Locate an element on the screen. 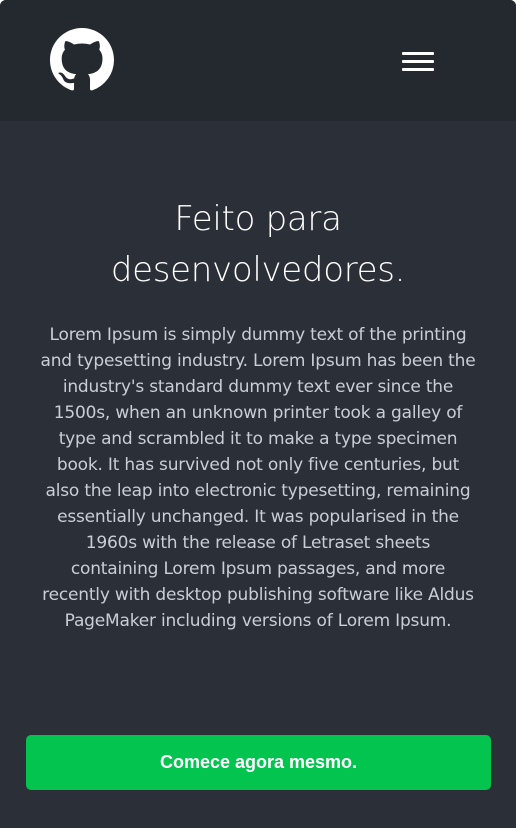 The image size is (516, 828). hamburger-menu-button is located at coordinates (418, 62).